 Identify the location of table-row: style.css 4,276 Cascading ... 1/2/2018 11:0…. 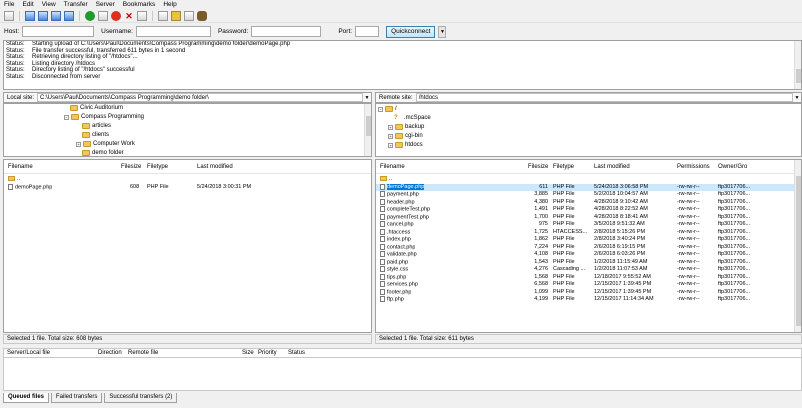
(588, 269).